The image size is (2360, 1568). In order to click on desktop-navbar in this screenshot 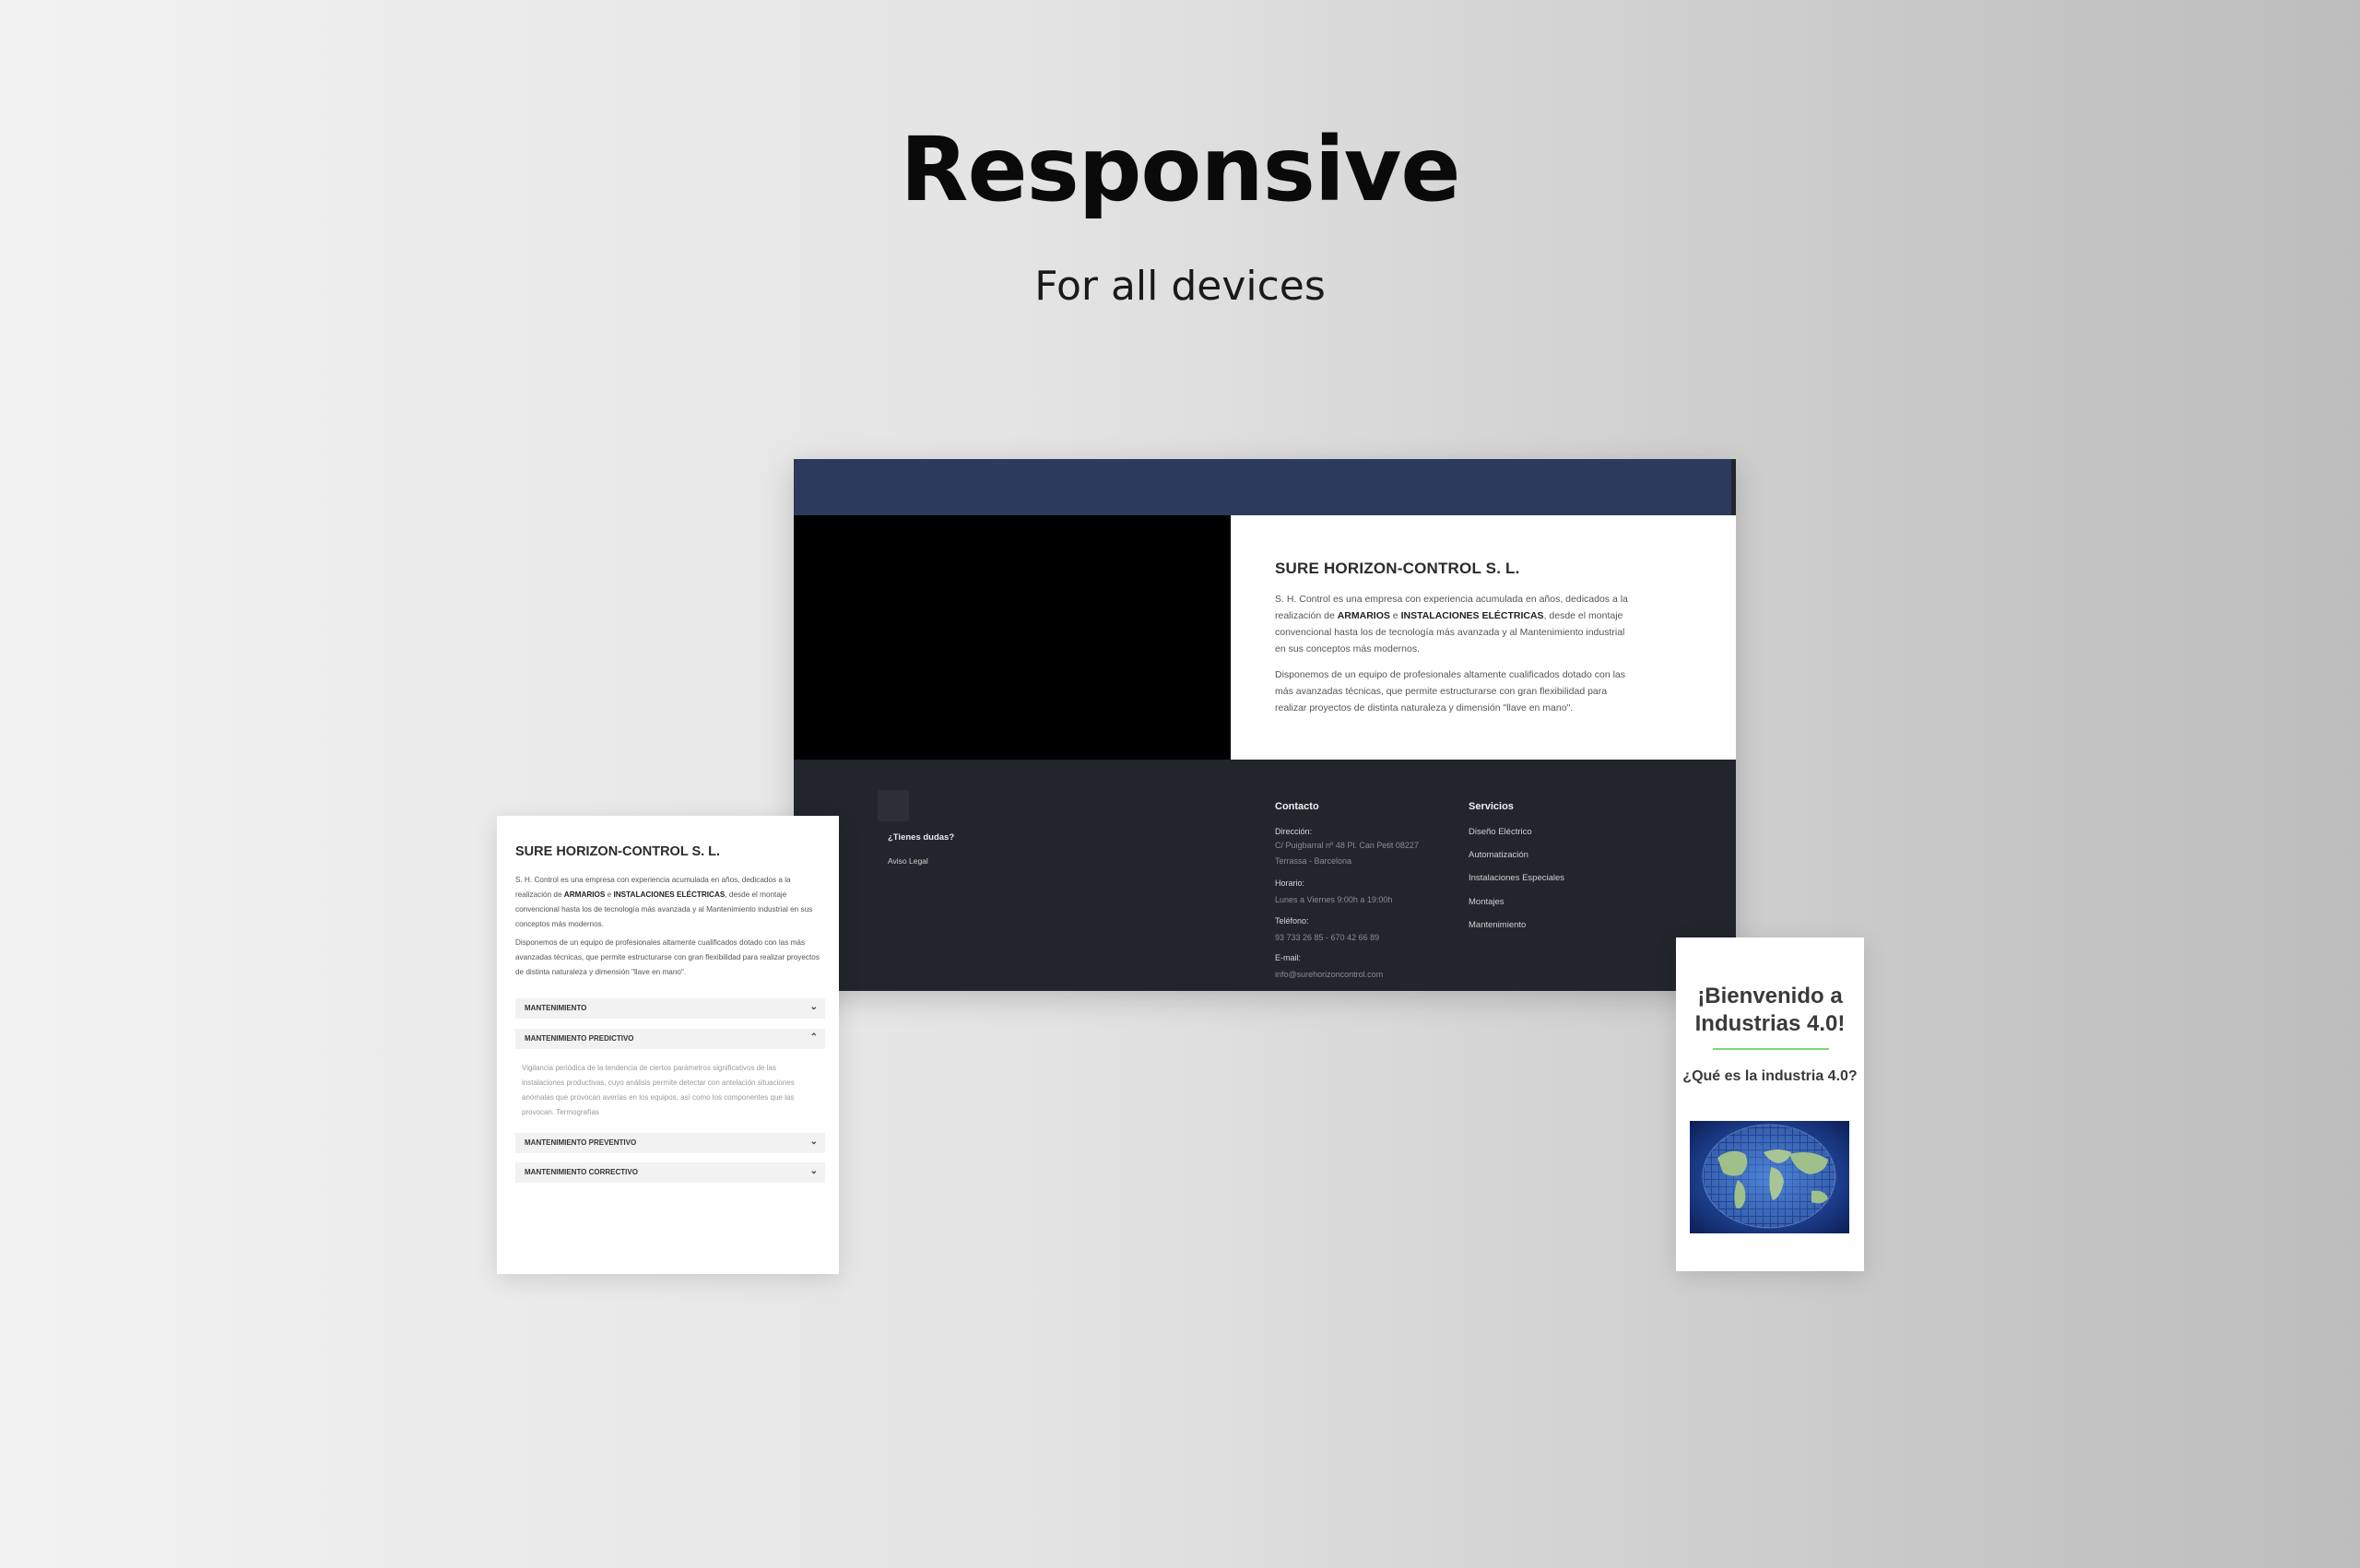, I will do `click(1262, 487)`.